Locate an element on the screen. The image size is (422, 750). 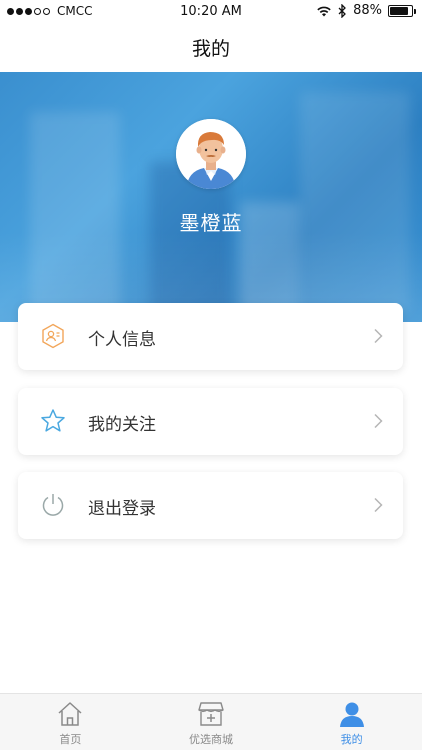
shop-icon is located at coordinates (211, 714).